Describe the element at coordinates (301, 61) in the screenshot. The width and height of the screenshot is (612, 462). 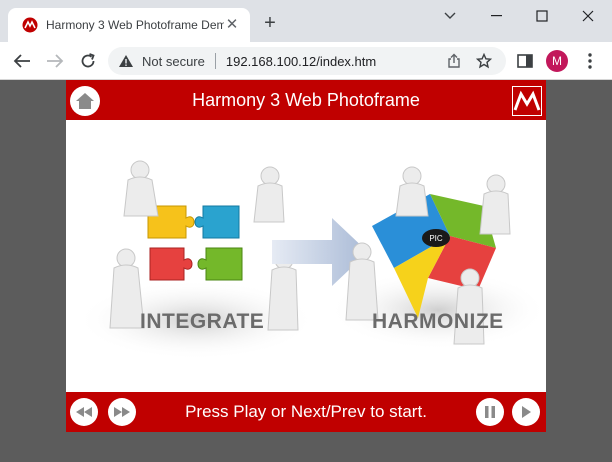
I see `url-text: 192.168.100.12/index.htm` at that location.